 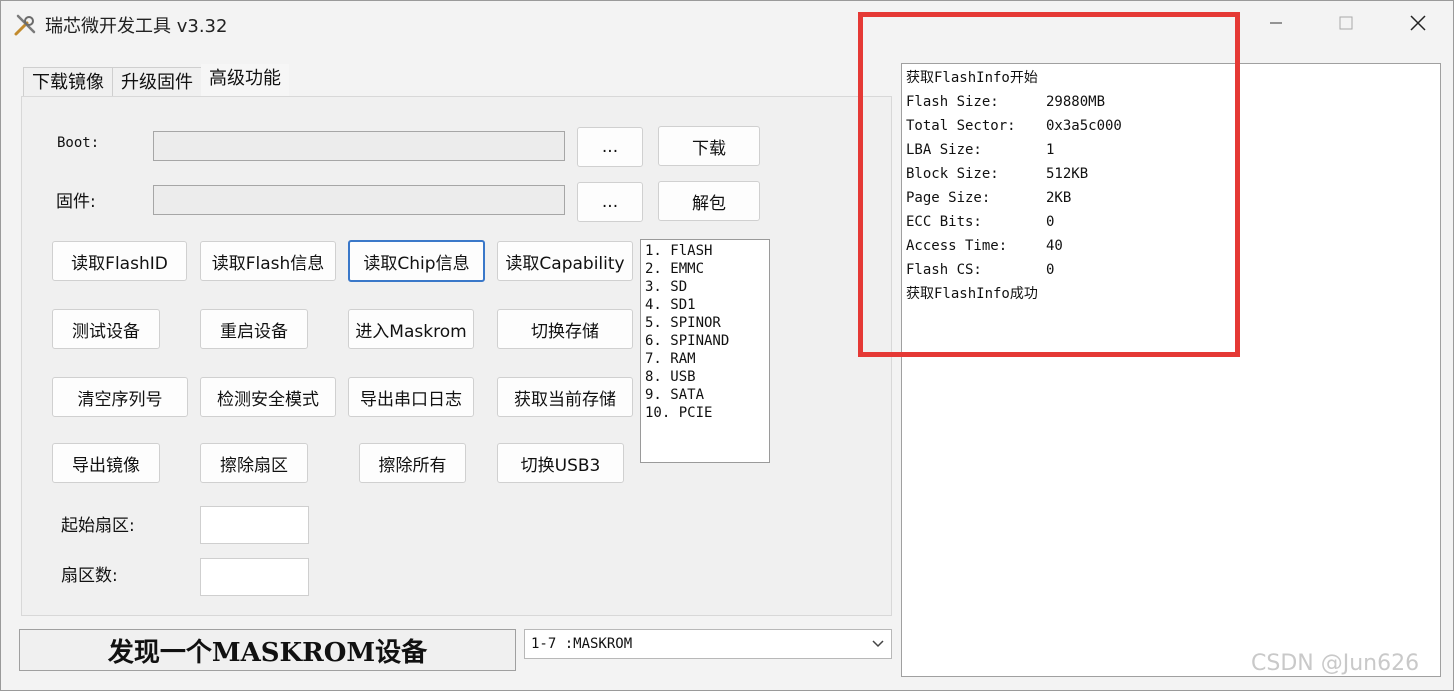 What do you see at coordinates (705, 305) in the screenshot?
I see `list-item: 4. SD1` at bounding box center [705, 305].